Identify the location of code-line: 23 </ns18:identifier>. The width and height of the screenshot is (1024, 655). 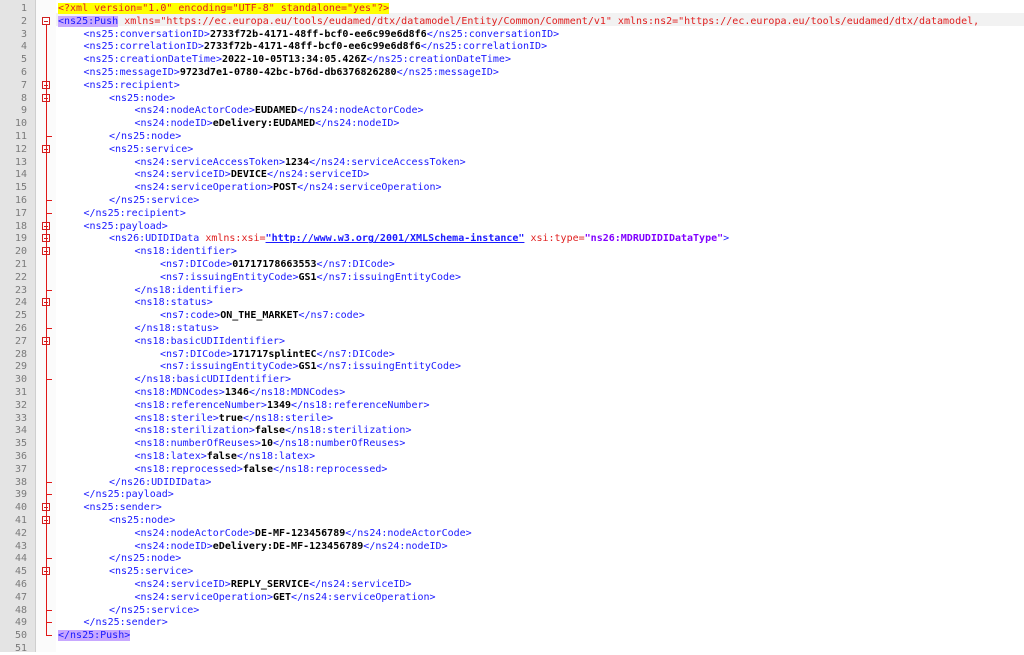
(512, 290).